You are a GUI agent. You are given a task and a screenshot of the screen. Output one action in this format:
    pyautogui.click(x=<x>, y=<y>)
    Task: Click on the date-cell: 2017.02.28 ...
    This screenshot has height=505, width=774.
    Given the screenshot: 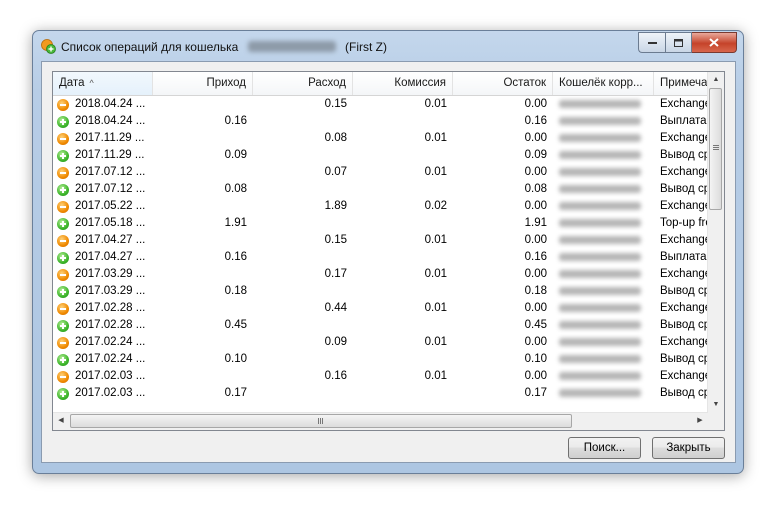 What is the action you would take?
    pyautogui.click(x=103, y=308)
    